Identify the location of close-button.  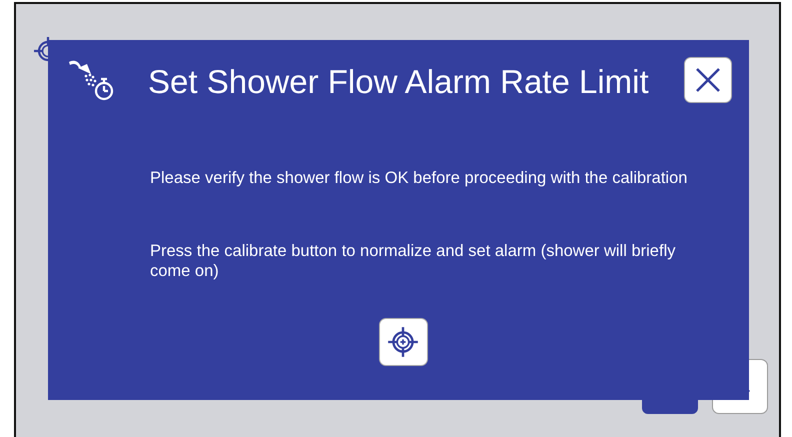
(708, 80).